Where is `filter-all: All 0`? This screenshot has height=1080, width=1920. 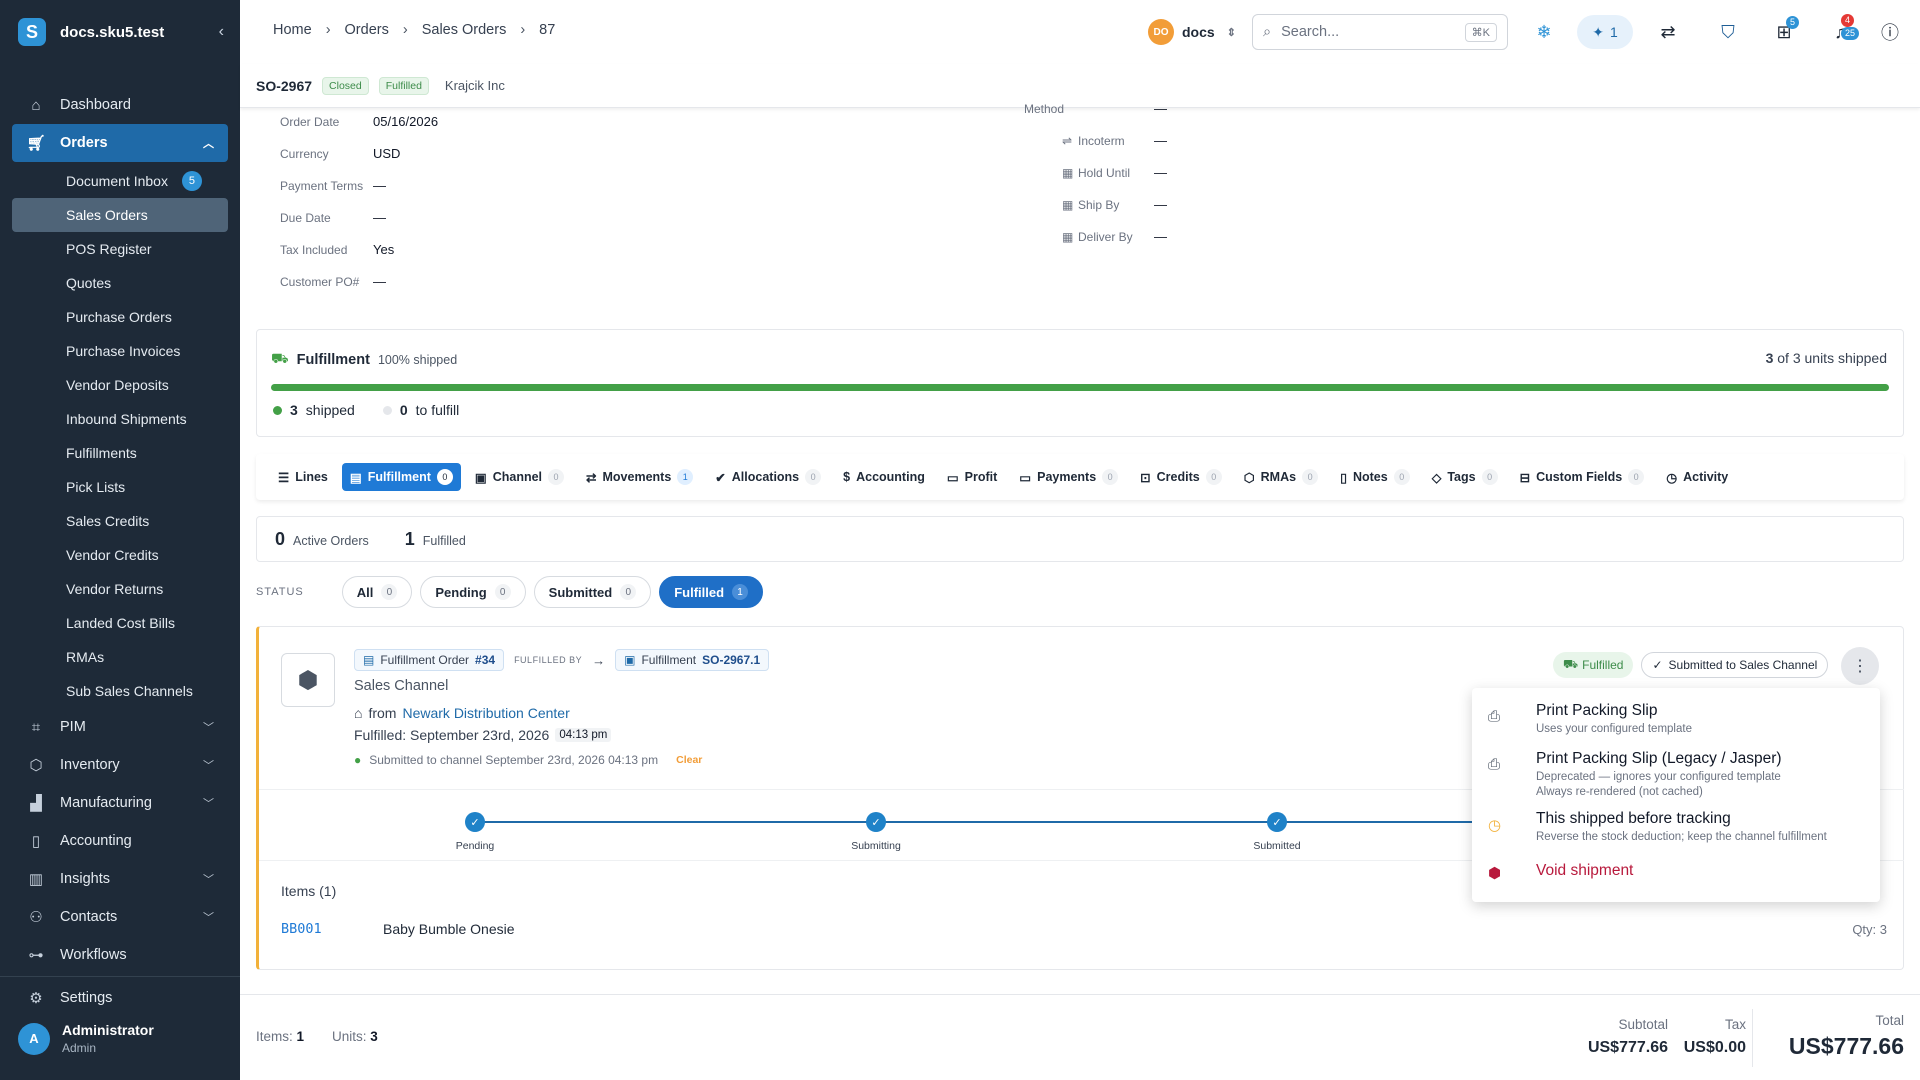 filter-all: All 0 is located at coordinates (377, 592).